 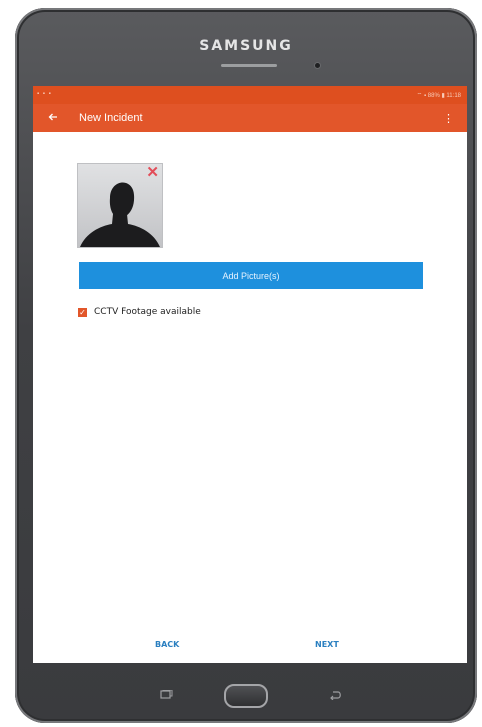 I want to click on cctv-checkbox-label: CCTV Footage available, so click(x=147, y=312).